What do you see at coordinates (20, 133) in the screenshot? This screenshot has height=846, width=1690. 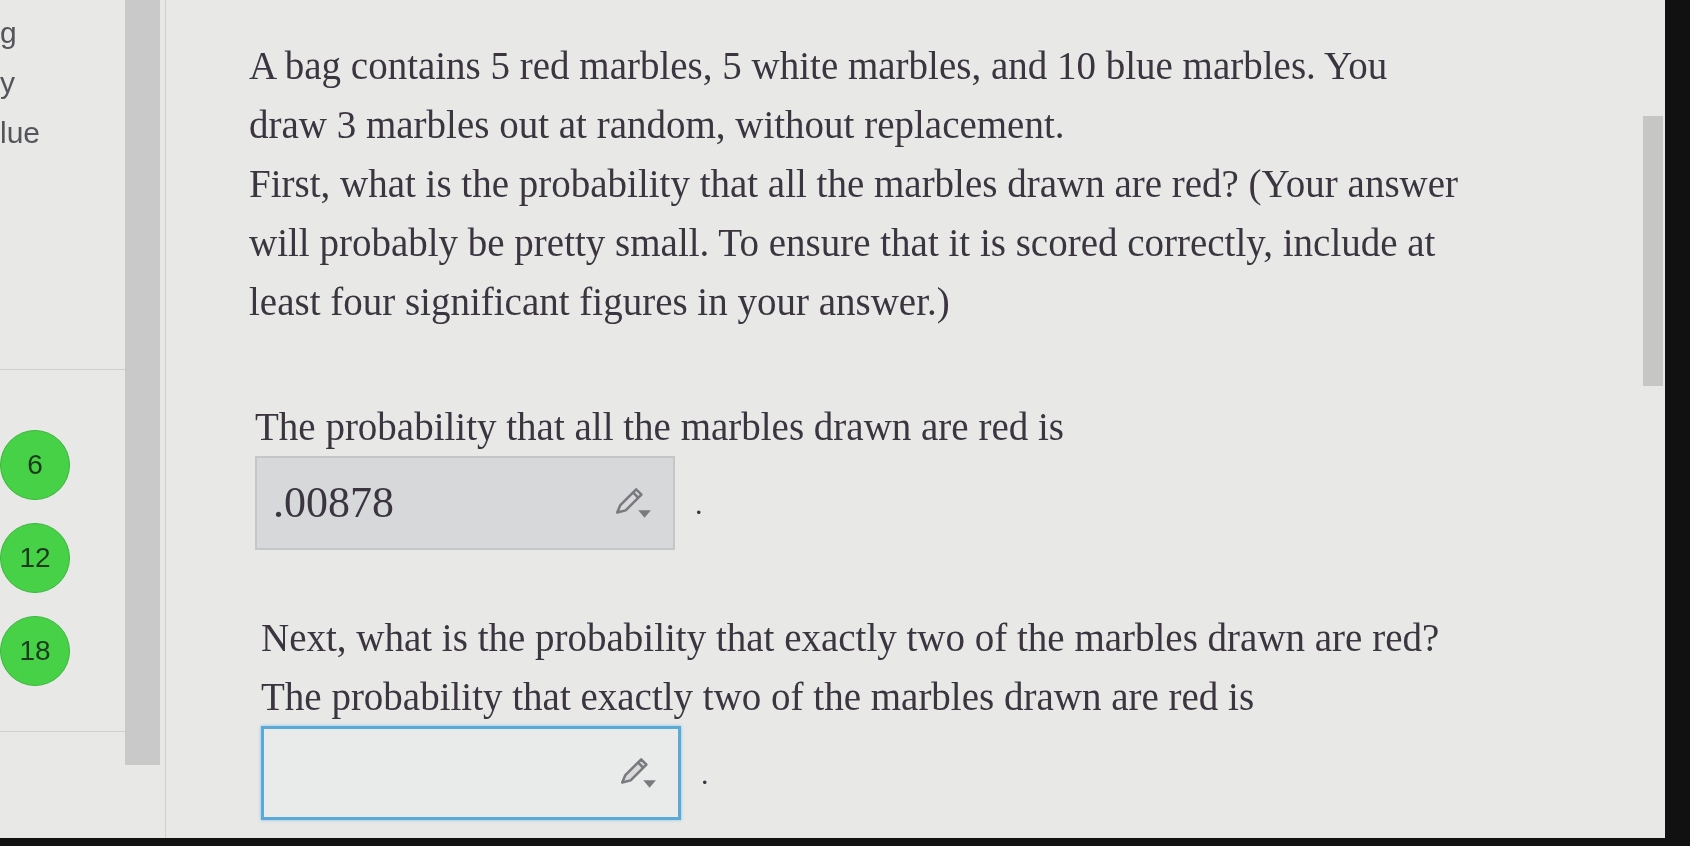 I see `sidebar-label: lue` at bounding box center [20, 133].